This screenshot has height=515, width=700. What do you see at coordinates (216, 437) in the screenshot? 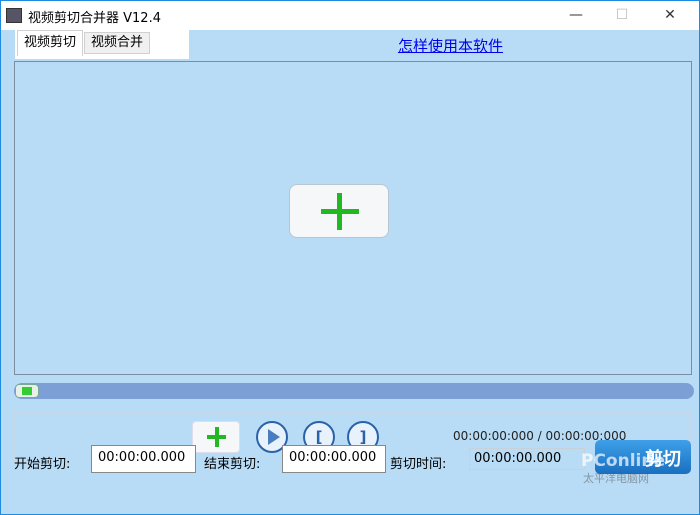
I see `add-file-button` at bounding box center [216, 437].